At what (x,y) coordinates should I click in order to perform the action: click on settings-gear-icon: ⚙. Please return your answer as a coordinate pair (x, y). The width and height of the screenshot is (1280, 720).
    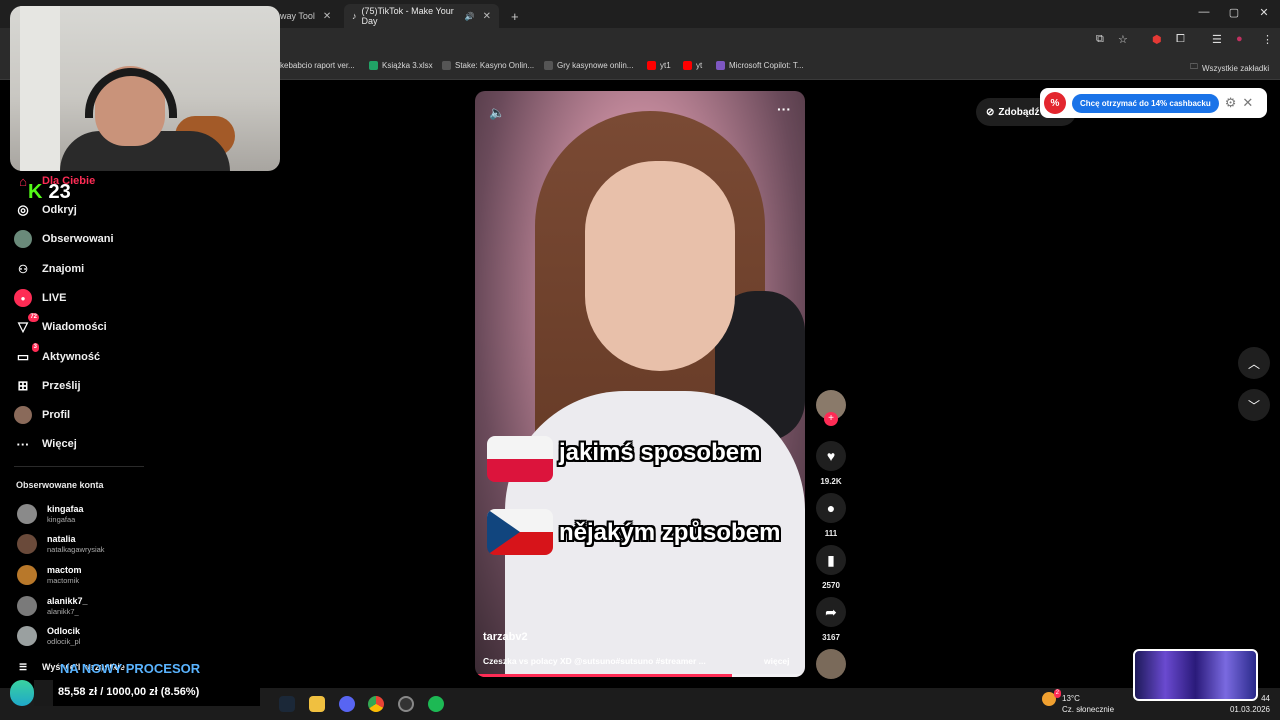
    Looking at the image, I should click on (1231, 103).